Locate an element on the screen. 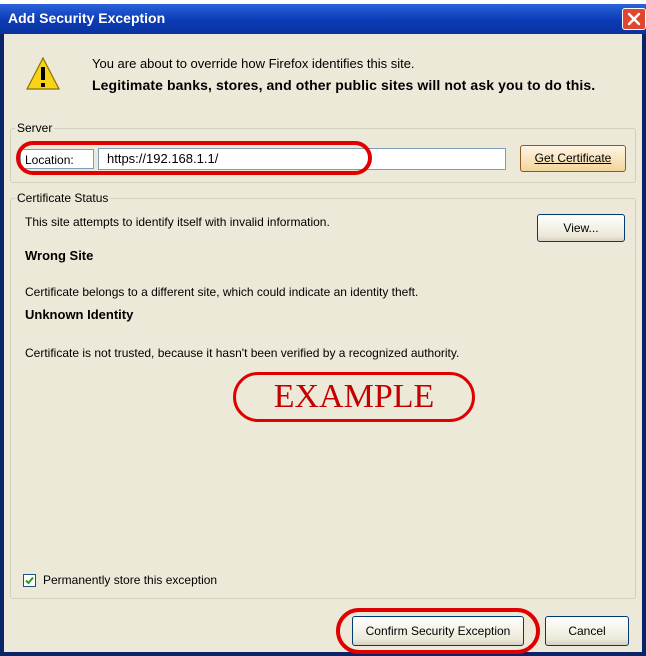 The width and height of the screenshot is (646, 656). example-watermark: EXAMPLE is located at coordinates (354, 397).